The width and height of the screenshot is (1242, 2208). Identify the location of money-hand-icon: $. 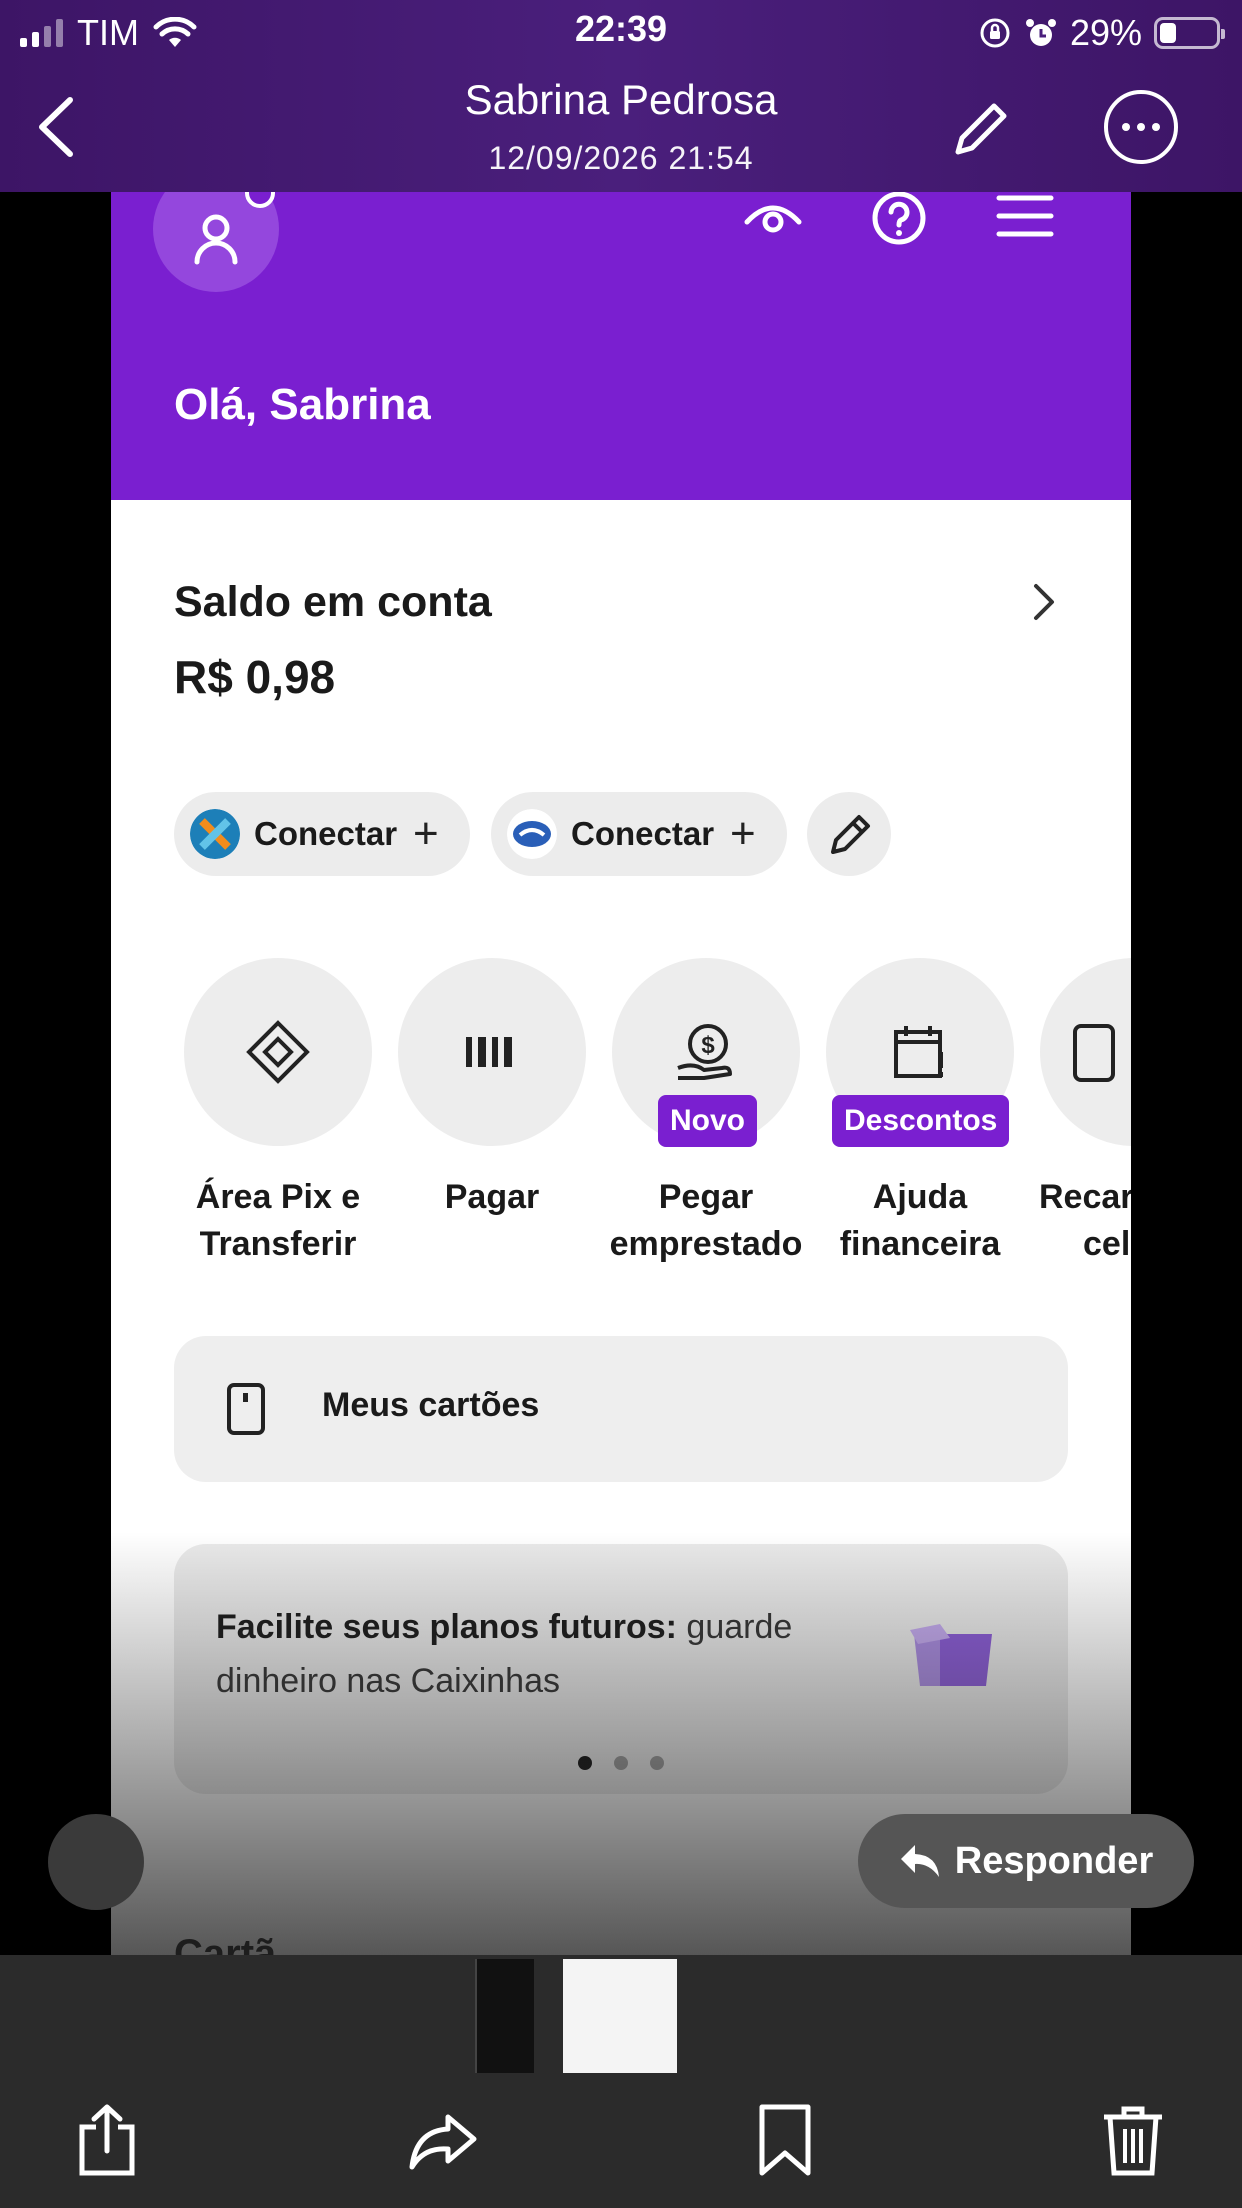
(704, 1052).